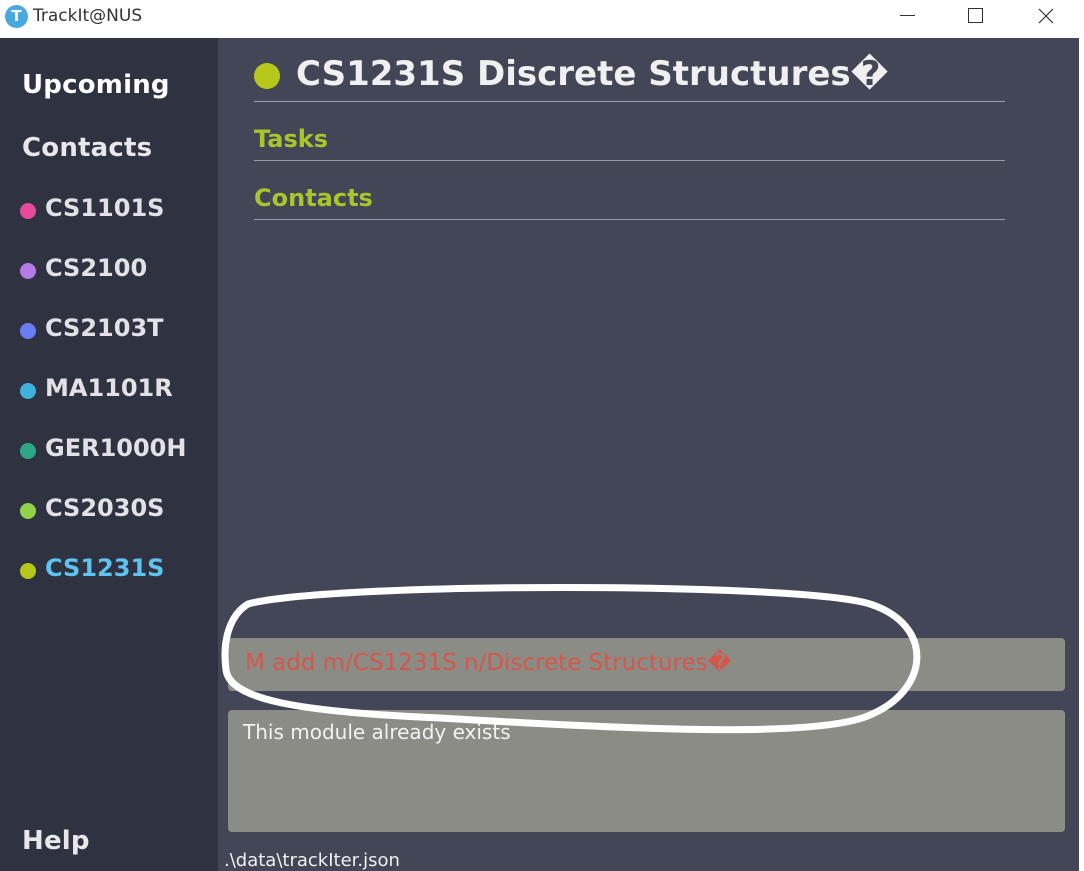 The image size is (1084, 871). What do you see at coordinates (16, 16) in the screenshot?
I see `app-logo-icon: T` at bounding box center [16, 16].